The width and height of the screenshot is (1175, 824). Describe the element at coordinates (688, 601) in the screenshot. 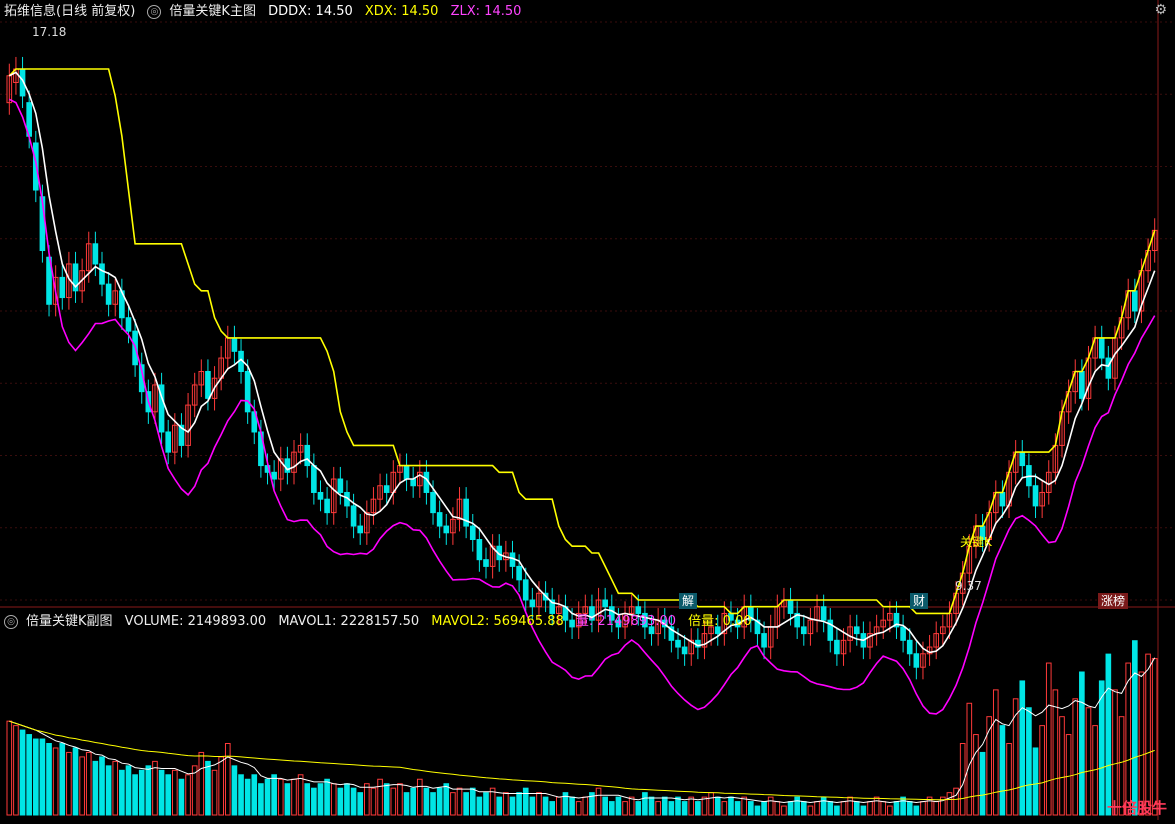

I see `tag-jie: 解` at that location.